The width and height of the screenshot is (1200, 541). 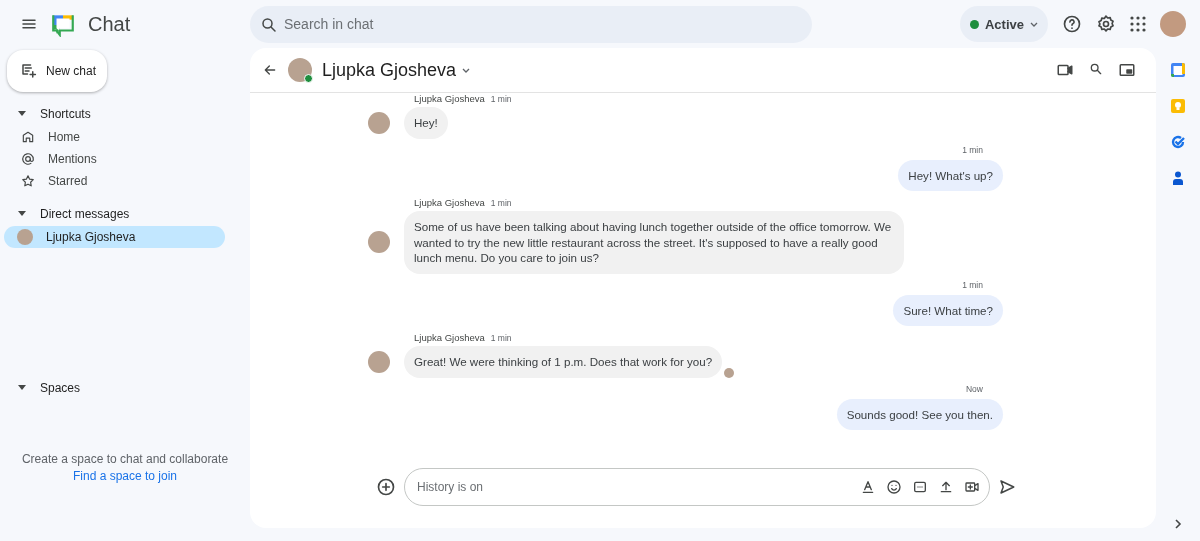 What do you see at coordinates (426, 123) in the screenshot?
I see `message-bubble: Hey!` at bounding box center [426, 123].